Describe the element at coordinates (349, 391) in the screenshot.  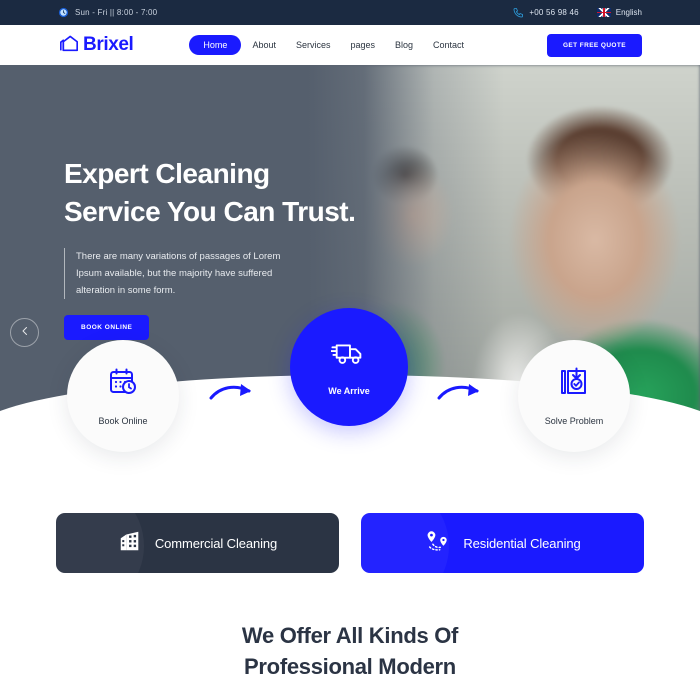
I see `process-step-label: We Arrive` at that location.